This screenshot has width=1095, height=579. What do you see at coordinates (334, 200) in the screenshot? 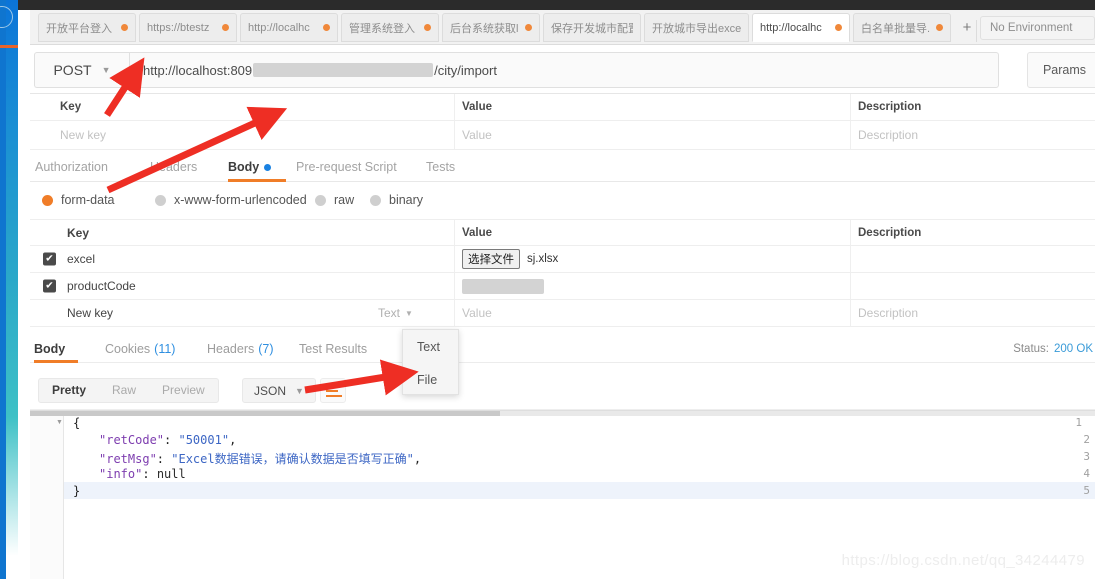
I see `body-type-raw: raw` at bounding box center [334, 200].